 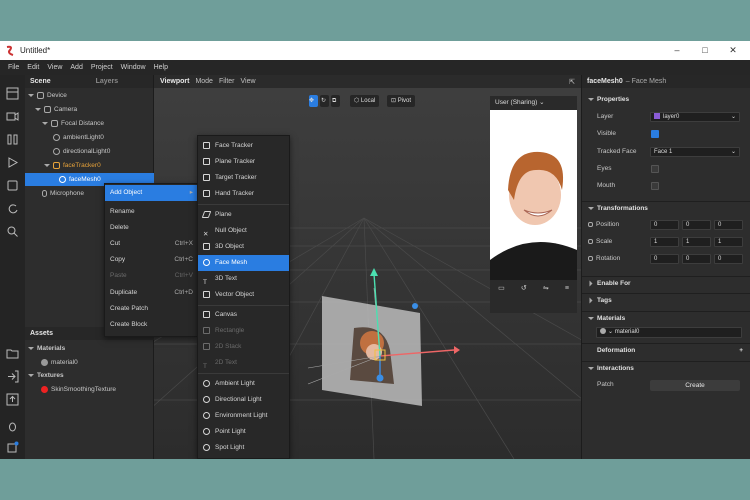 I want to click on layers-tab: Layers, so click(x=105, y=81).